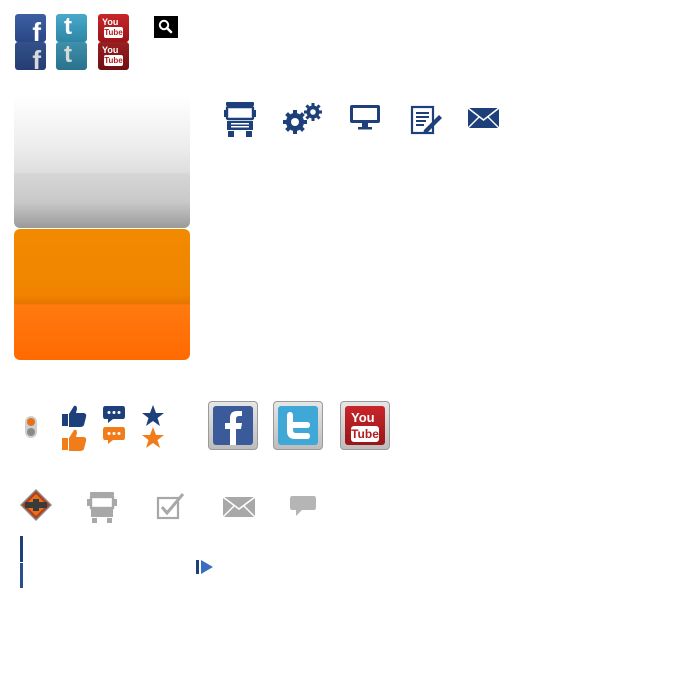  What do you see at coordinates (240, 119) in the screenshot?
I see `truck-icon` at bounding box center [240, 119].